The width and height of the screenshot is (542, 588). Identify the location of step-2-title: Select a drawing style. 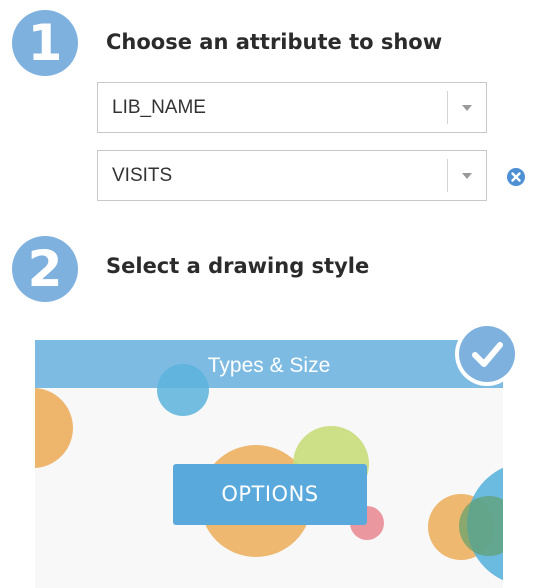
(238, 266).